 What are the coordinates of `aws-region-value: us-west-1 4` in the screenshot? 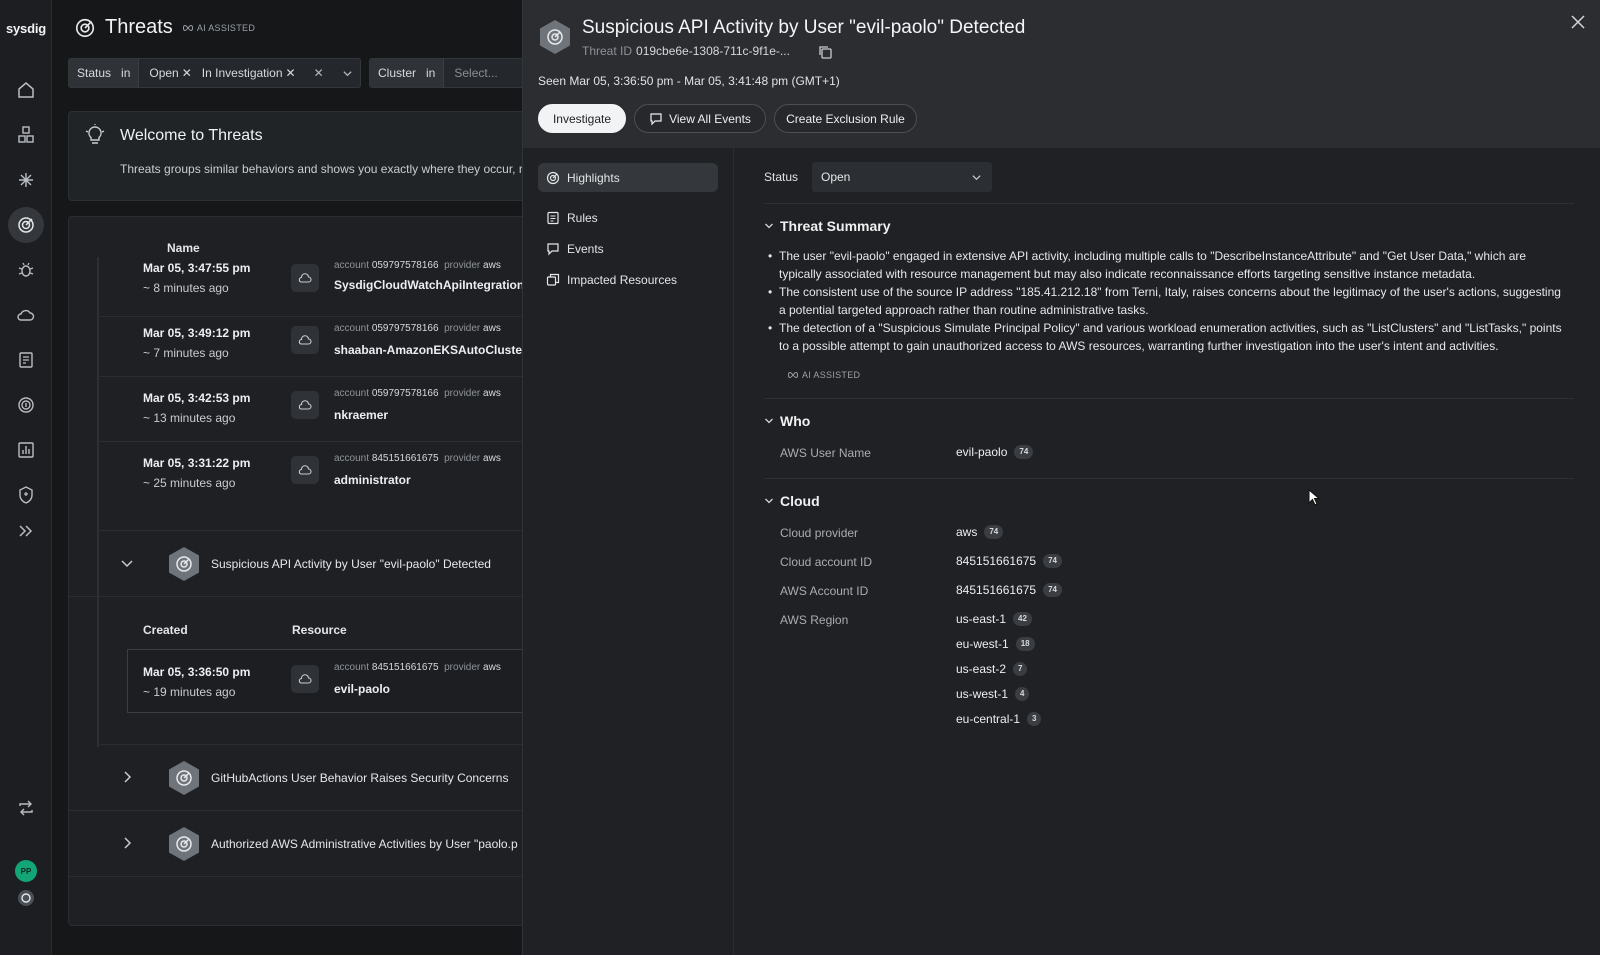 It's located at (993, 694).